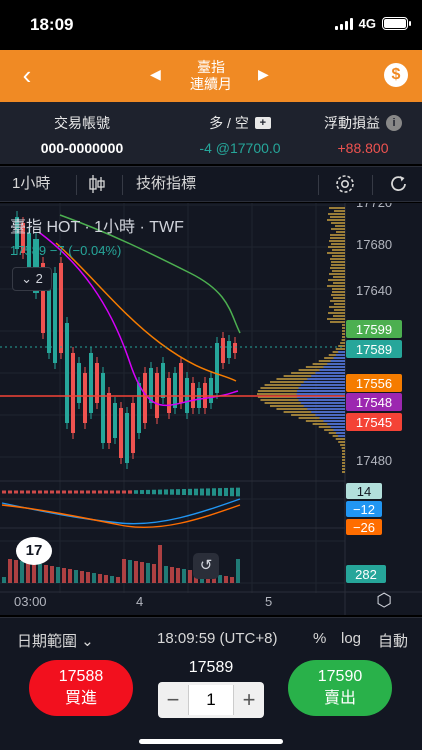  I want to click on dollar-coin-icon: $, so click(396, 75).